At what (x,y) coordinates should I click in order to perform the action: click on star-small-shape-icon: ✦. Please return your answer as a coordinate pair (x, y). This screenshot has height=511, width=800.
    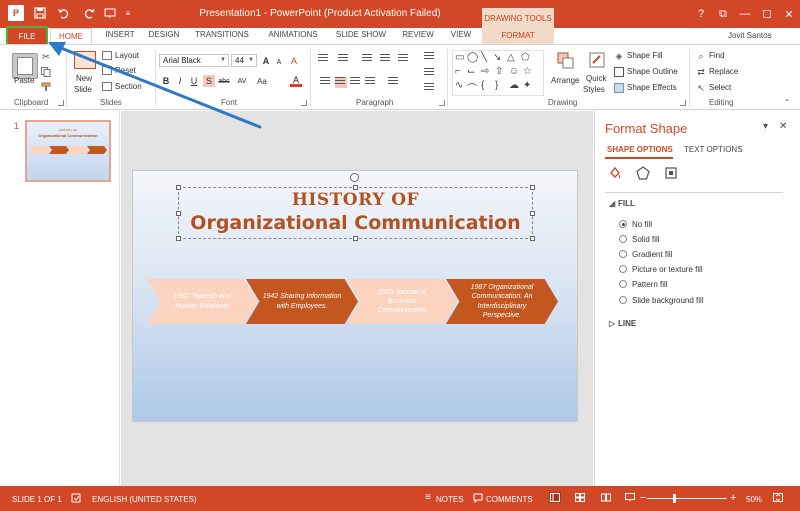
    Looking at the image, I should click on (527, 85).